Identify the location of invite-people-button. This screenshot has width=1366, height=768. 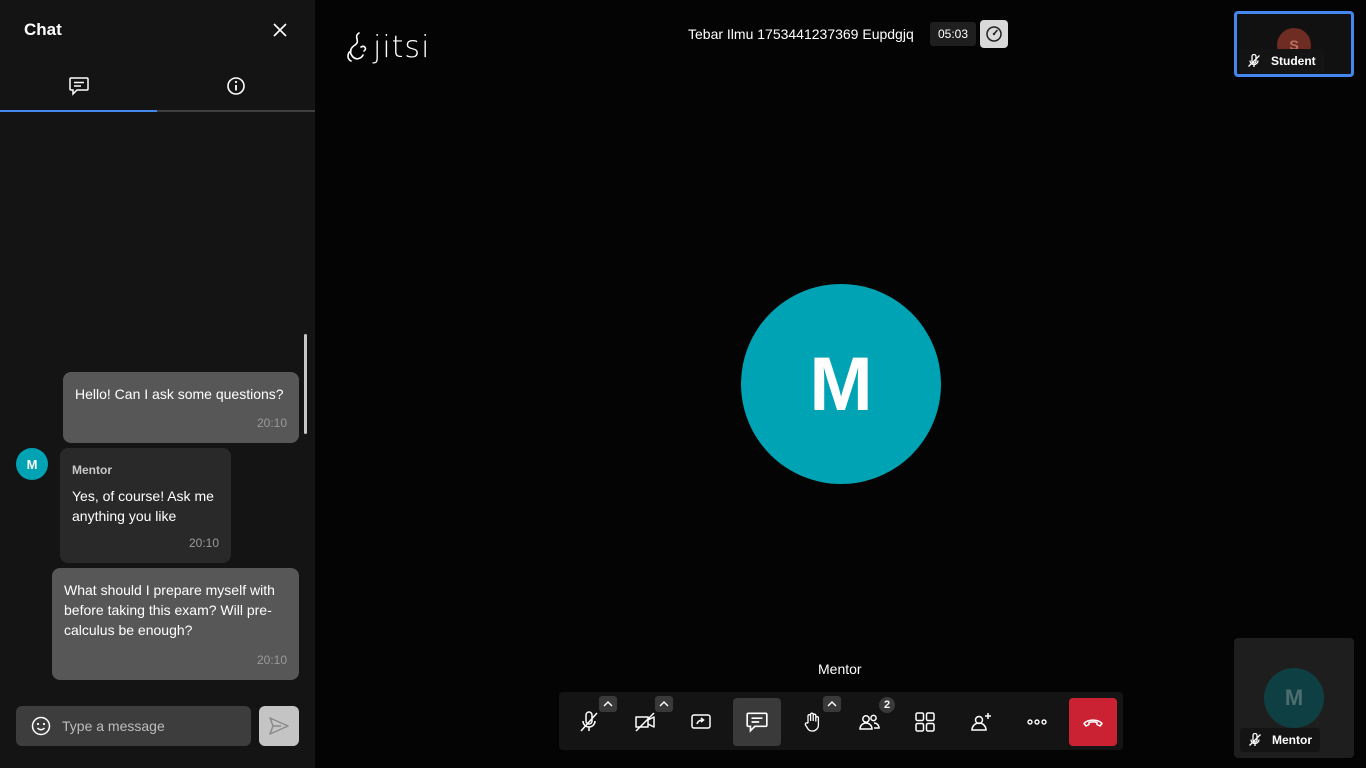
(981, 722).